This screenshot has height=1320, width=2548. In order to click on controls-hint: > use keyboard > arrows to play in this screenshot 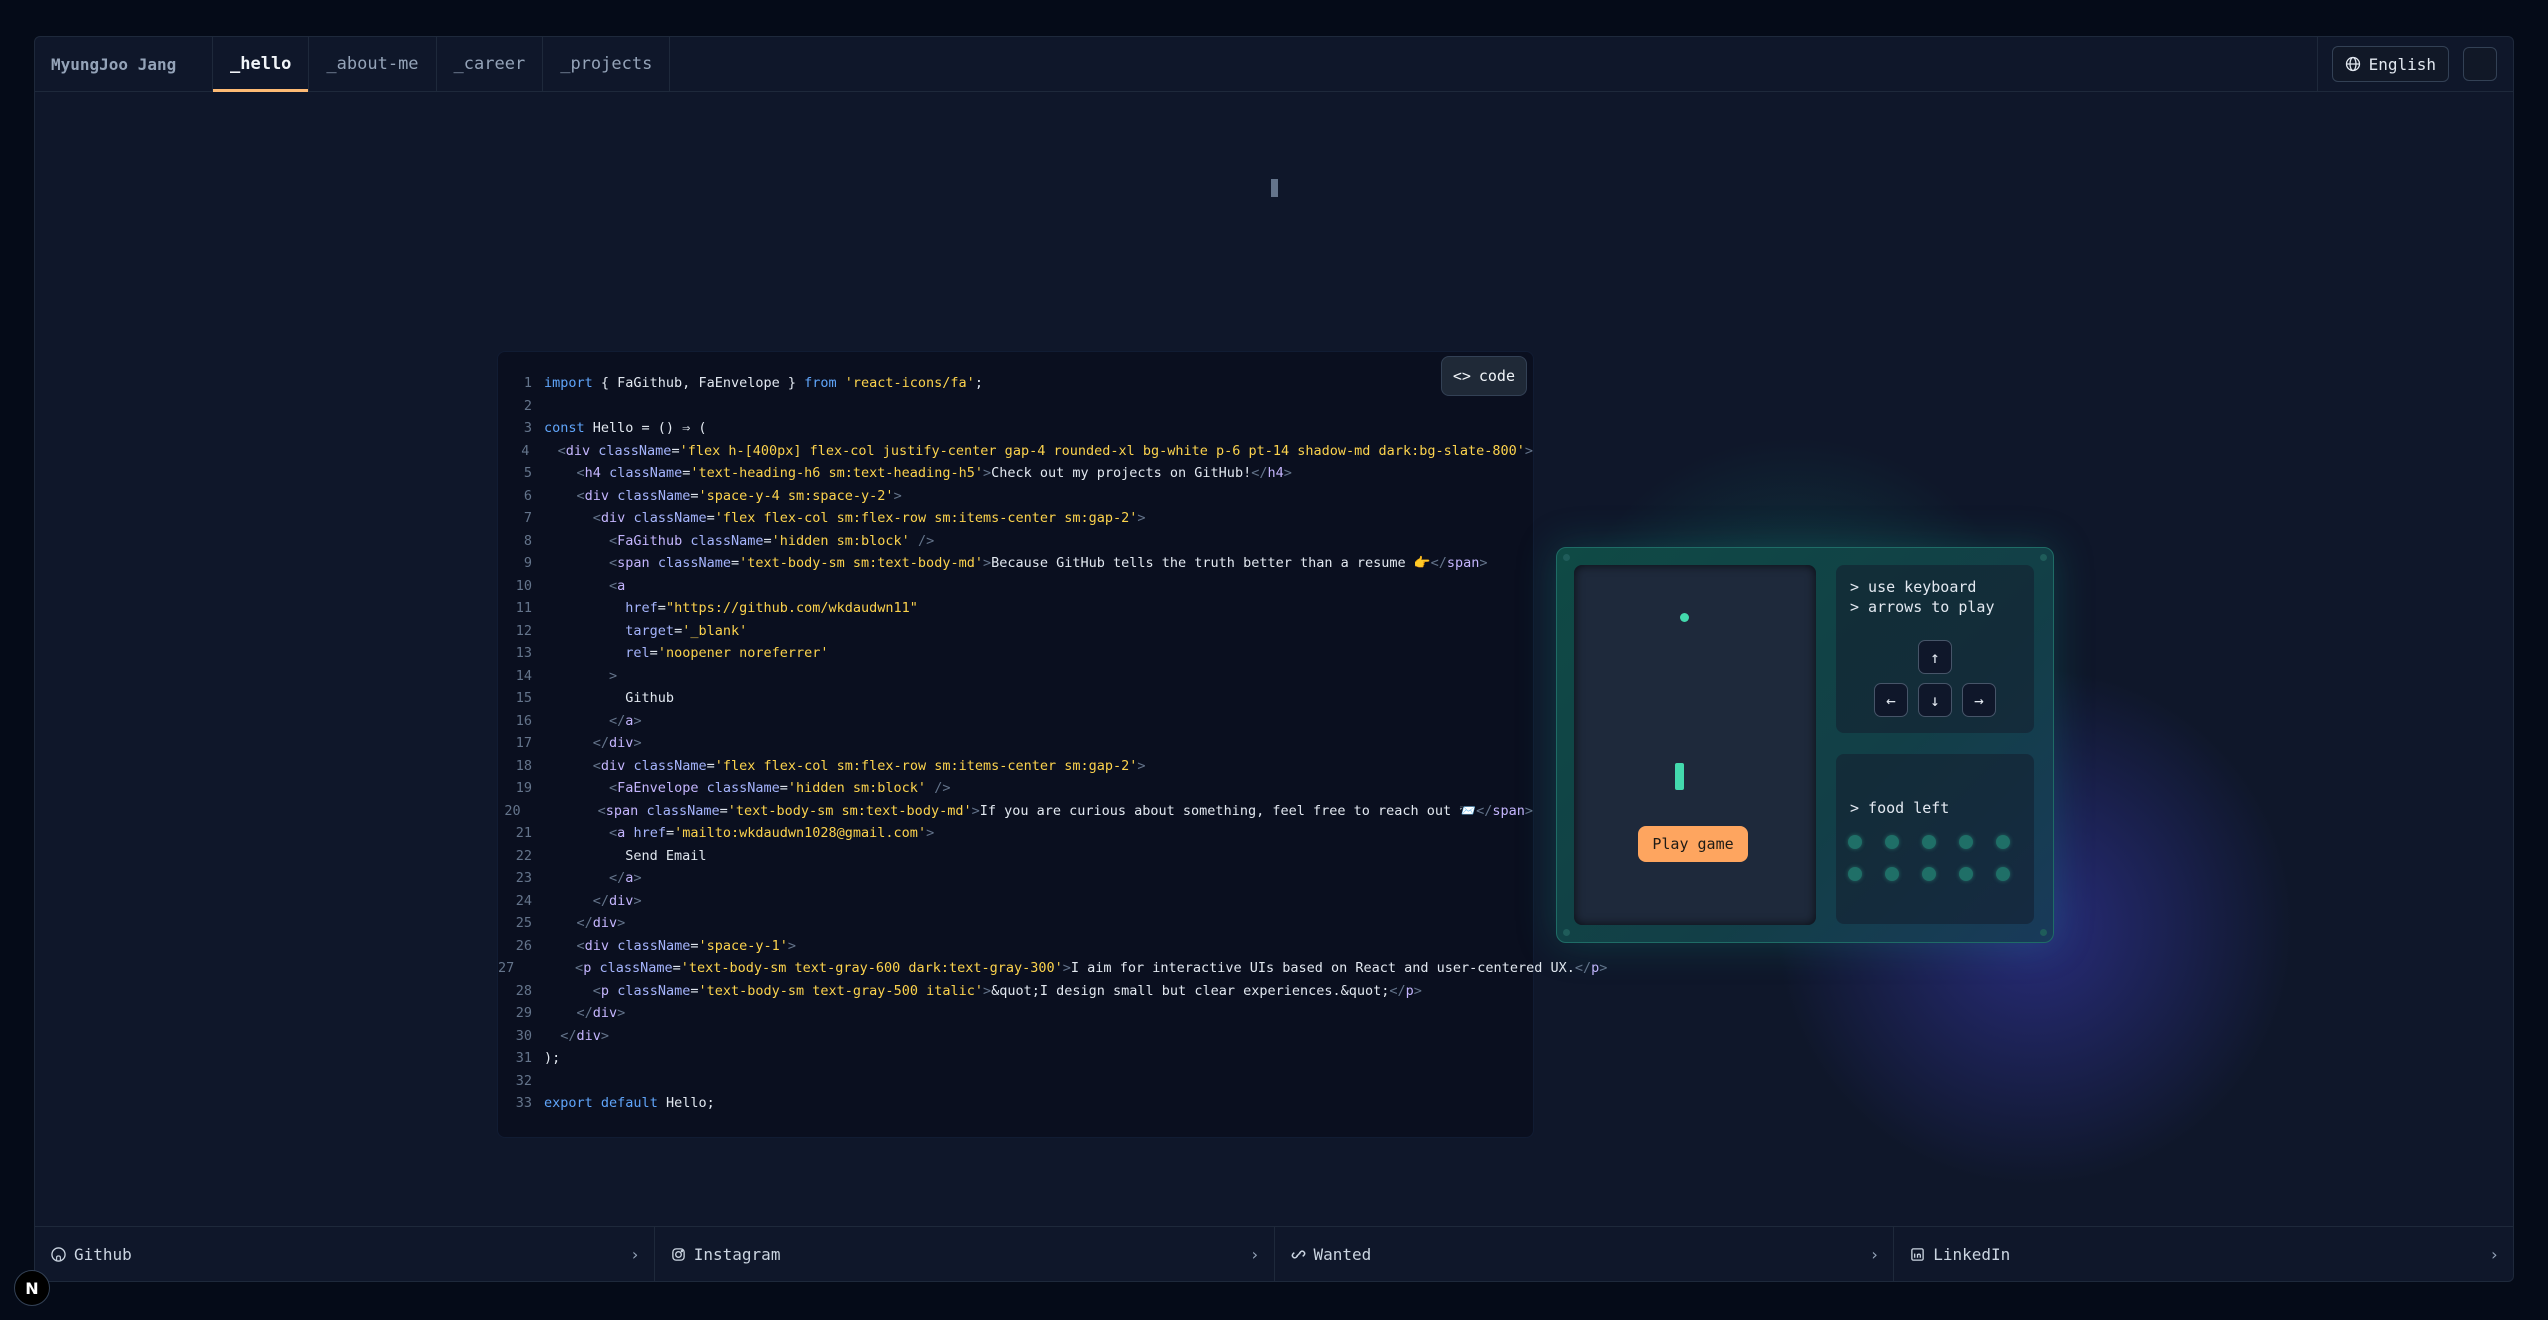, I will do `click(1935, 597)`.